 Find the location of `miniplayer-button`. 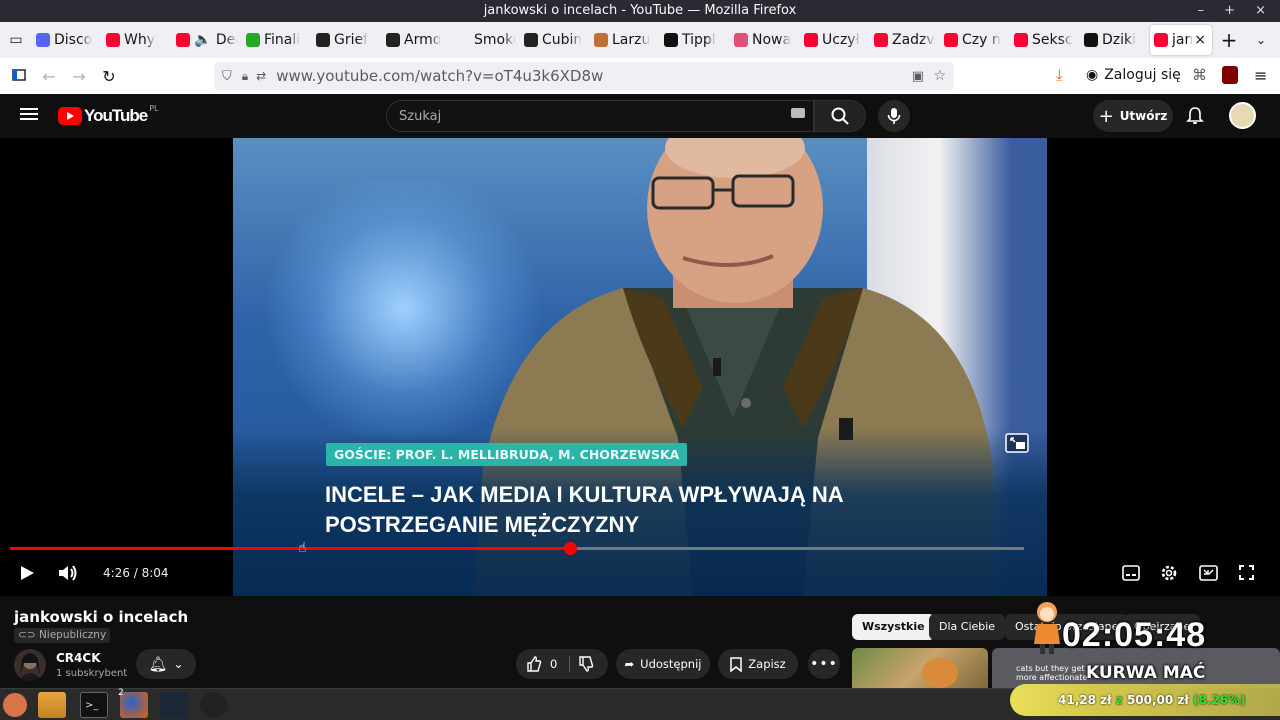

miniplayer-button is located at coordinates (1208, 575).